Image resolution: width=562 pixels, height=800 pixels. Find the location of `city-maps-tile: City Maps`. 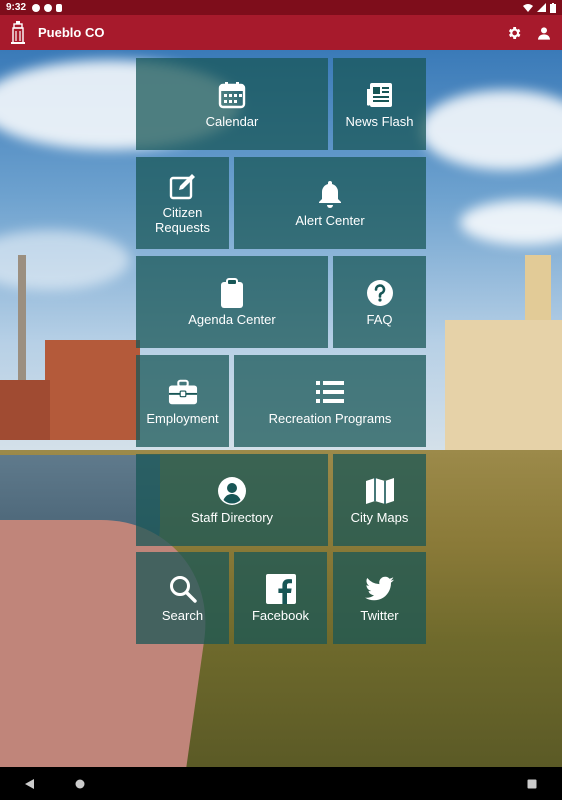

city-maps-tile: City Maps is located at coordinates (379, 500).